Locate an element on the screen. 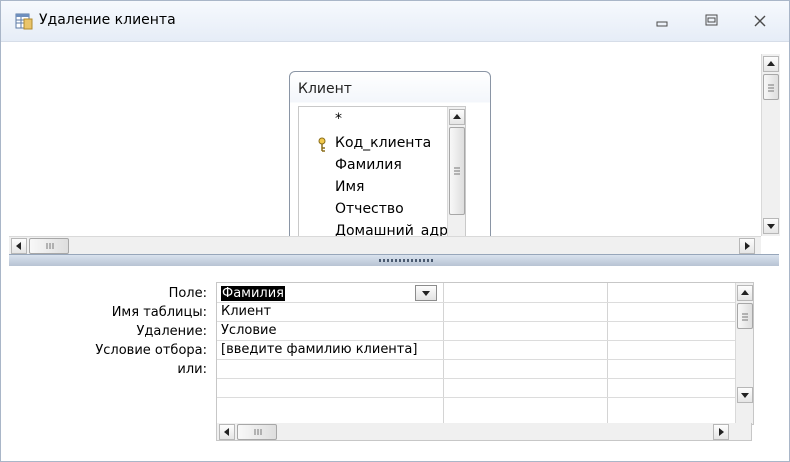 Image resolution: width=790 pixels, height=462 pixels. field-item-client-id: Код_клиента is located at coordinates (383, 143).